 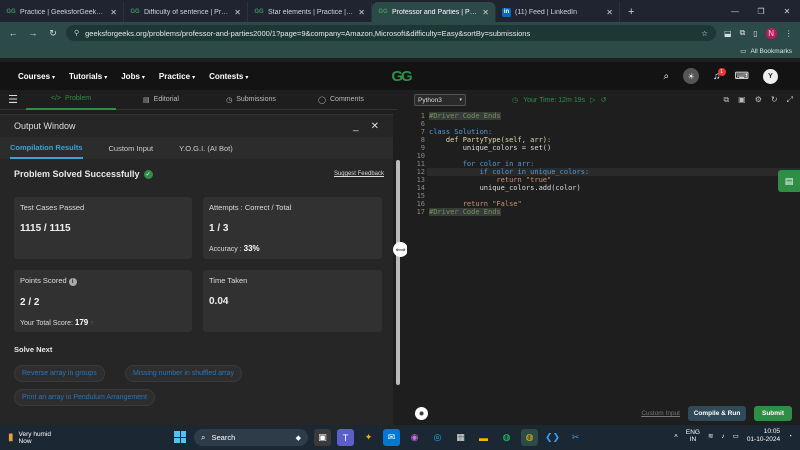 I want to click on minimize-panel-icon: _, so click(x=356, y=126).